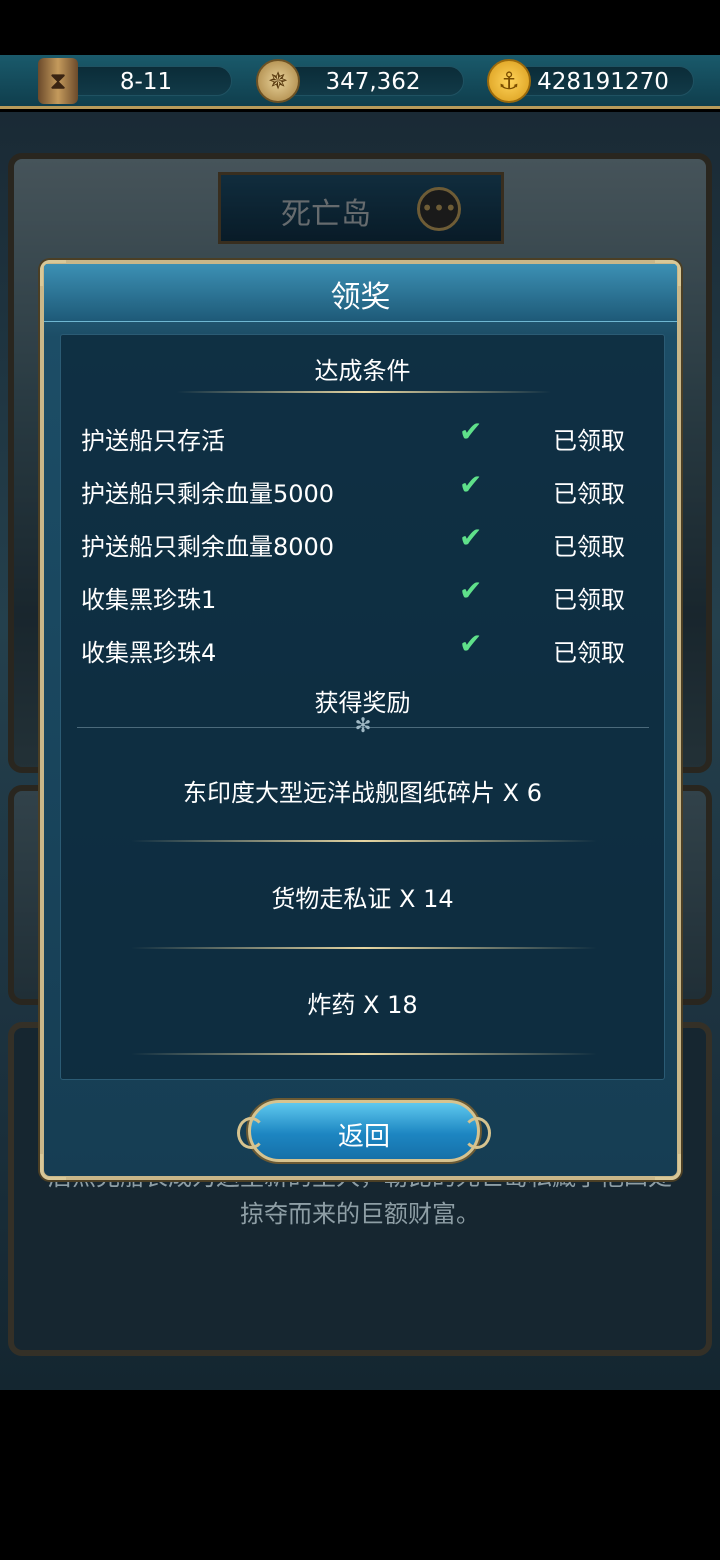  I want to click on dialog-title: 领奖, so click(360, 297).